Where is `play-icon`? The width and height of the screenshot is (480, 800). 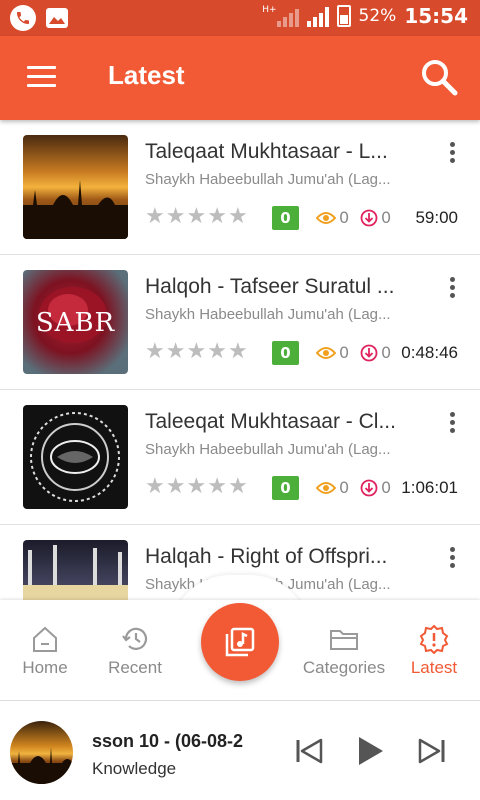 play-icon is located at coordinates (370, 751).